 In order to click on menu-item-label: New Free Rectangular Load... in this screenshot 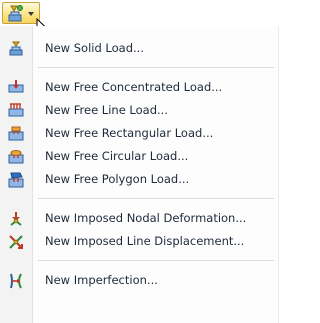, I will do `click(129, 133)`.